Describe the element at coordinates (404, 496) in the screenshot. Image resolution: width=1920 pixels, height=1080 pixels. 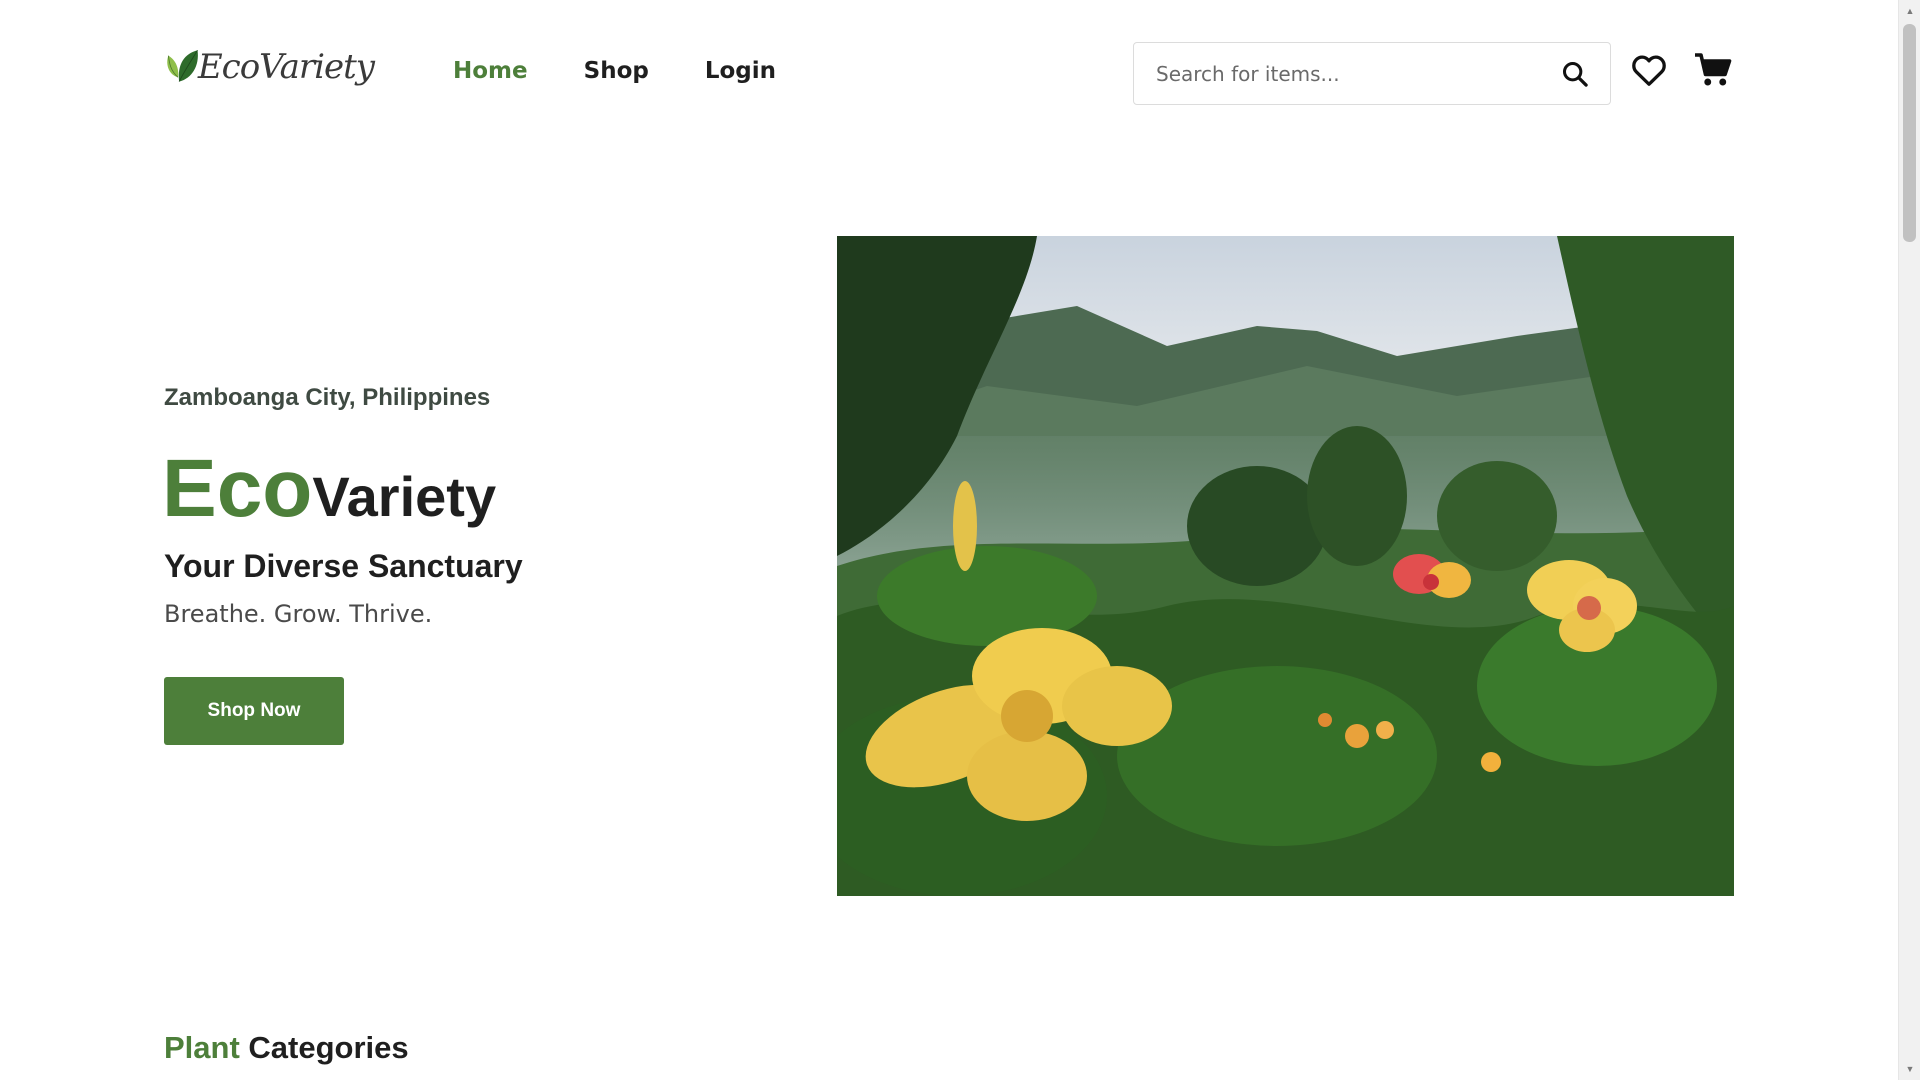
I see `hero-title-rest: Variety` at that location.